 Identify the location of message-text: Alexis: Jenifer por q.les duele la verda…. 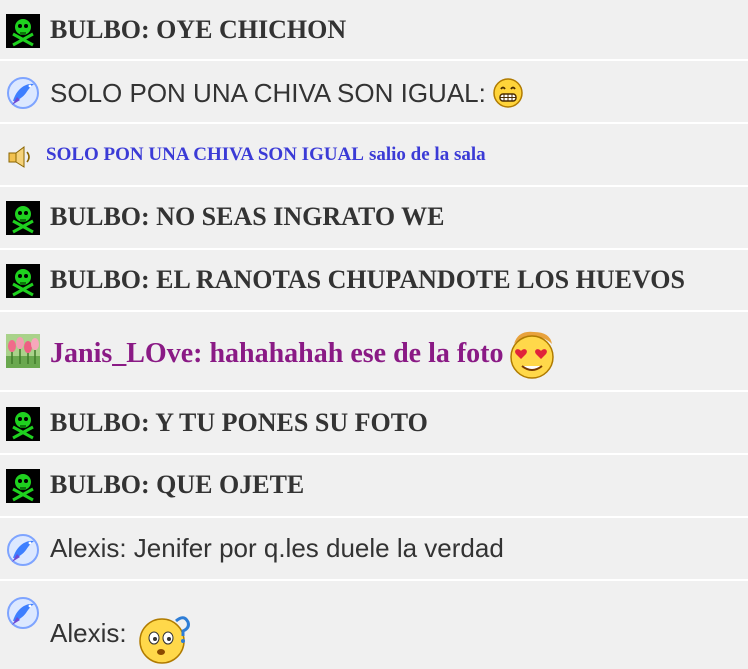
(277, 548).